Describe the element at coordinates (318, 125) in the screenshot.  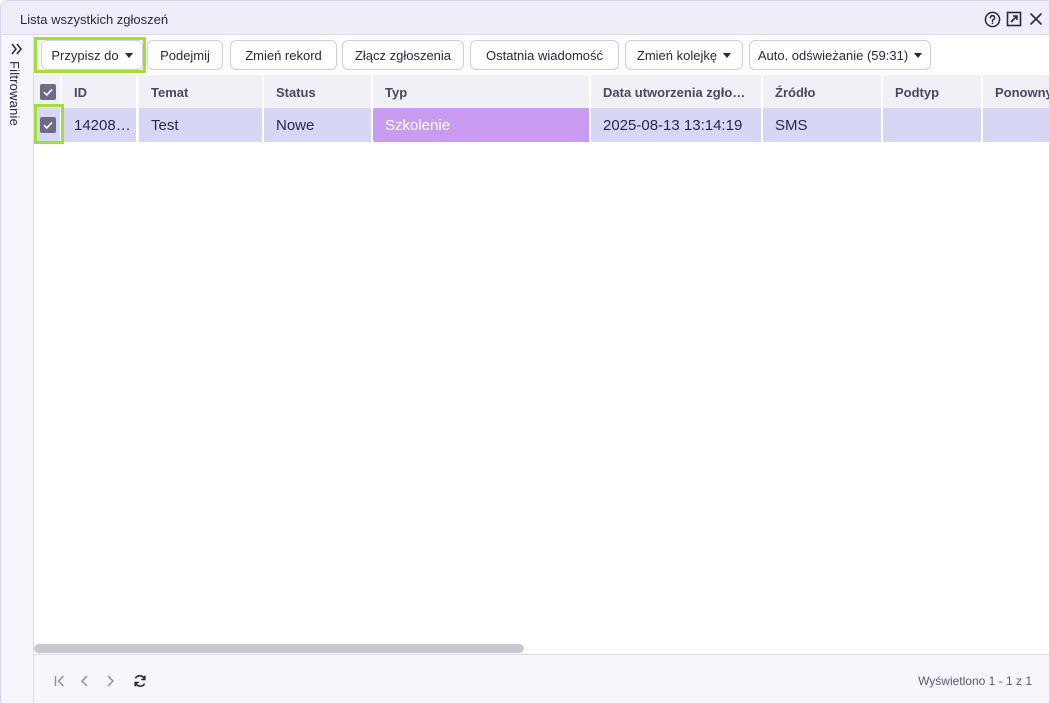
I see `cell-status: Nowe` at that location.